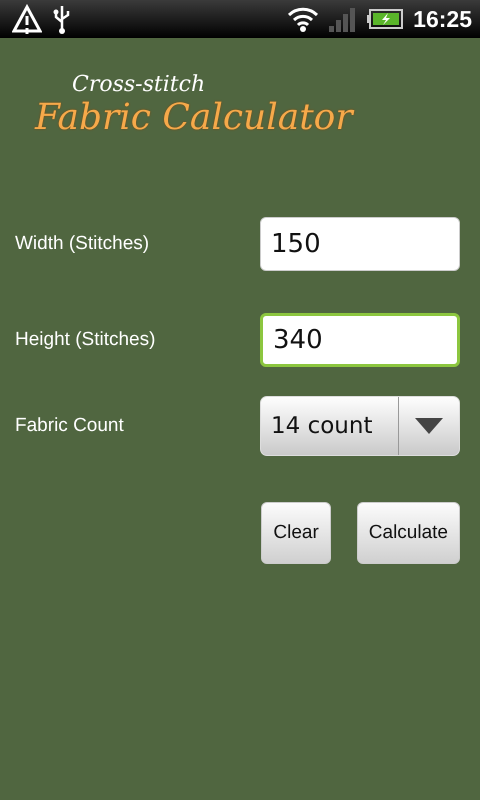  What do you see at coordinates (360, 340) in the screenshot?
I see `number-field: 340` at bounding box center [360, 340].